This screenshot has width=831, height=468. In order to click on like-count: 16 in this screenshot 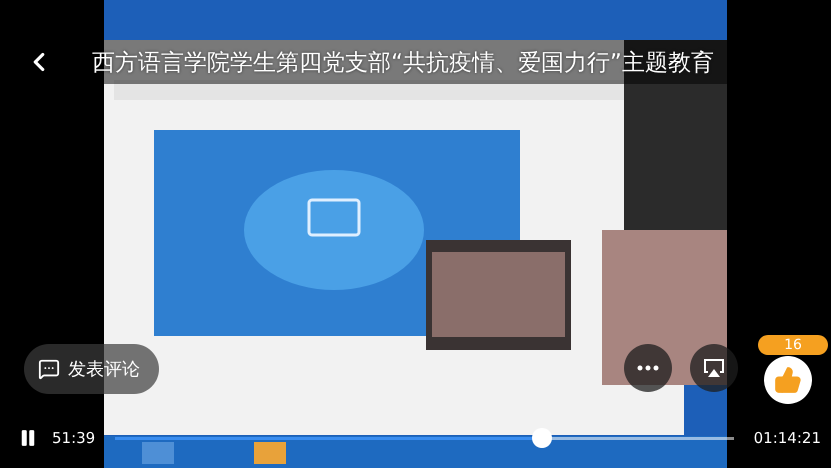, I will do `click(793, 345)`.